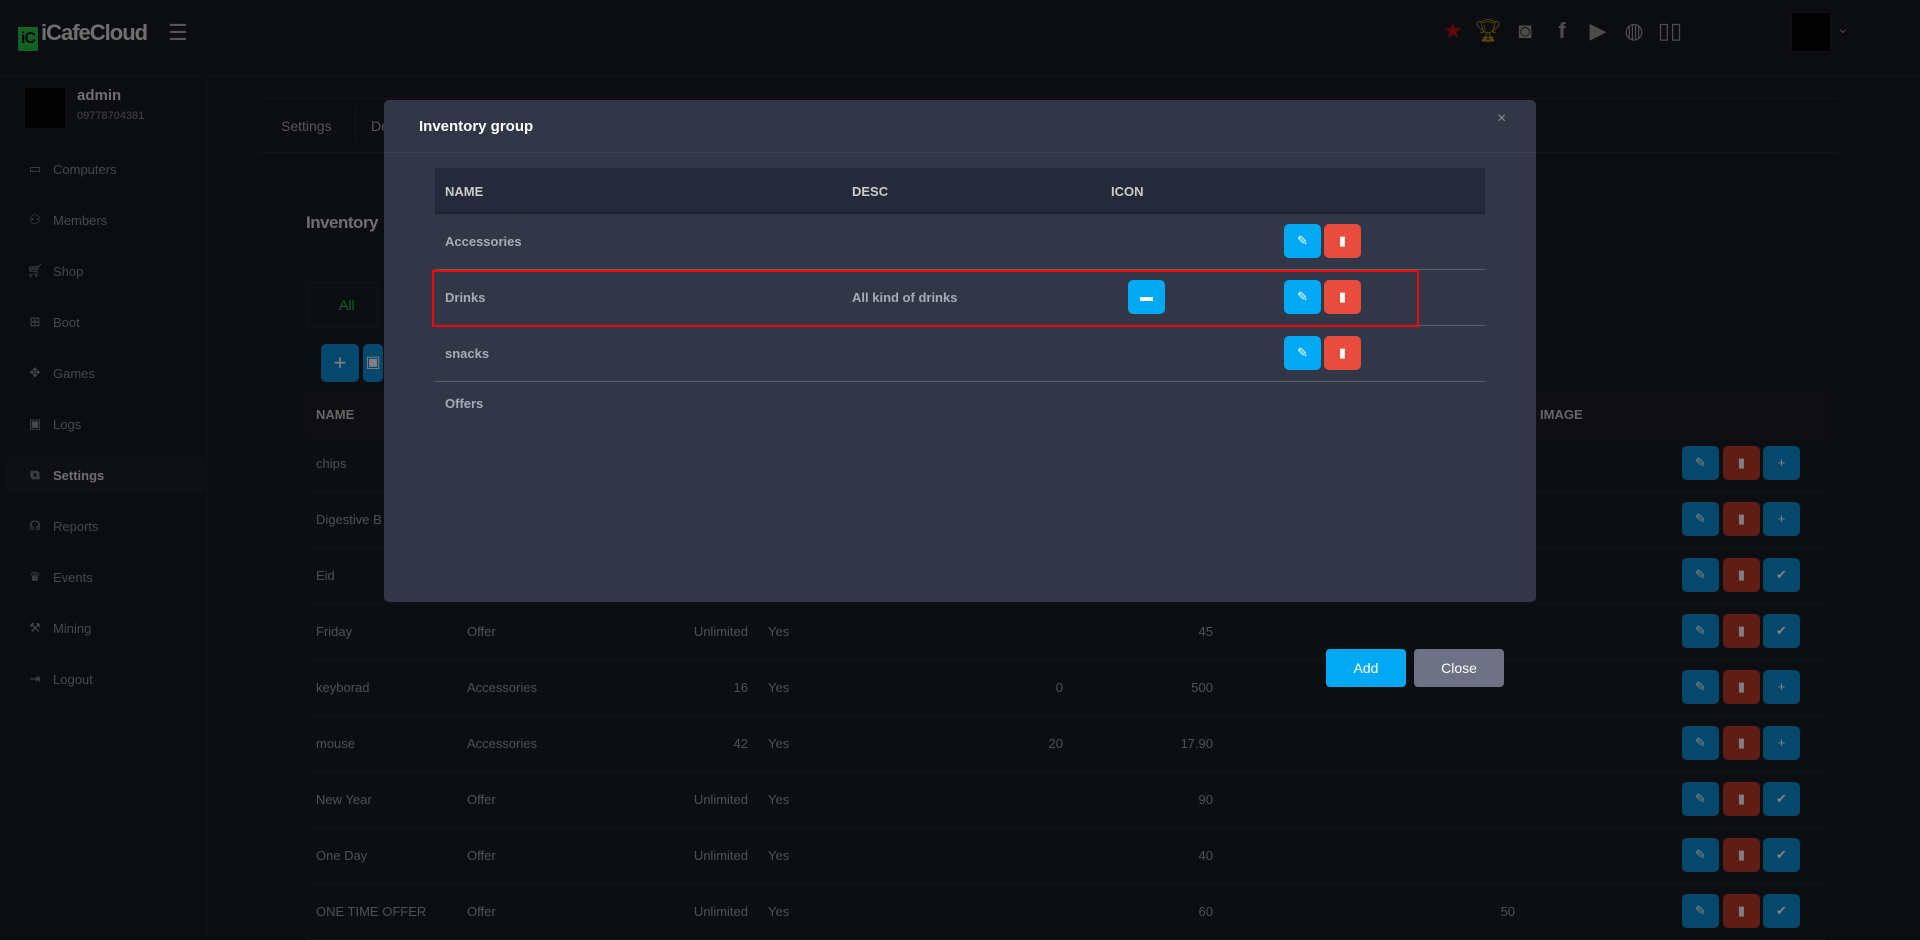  I want to click on add-item-button: +, so click(340, 363).